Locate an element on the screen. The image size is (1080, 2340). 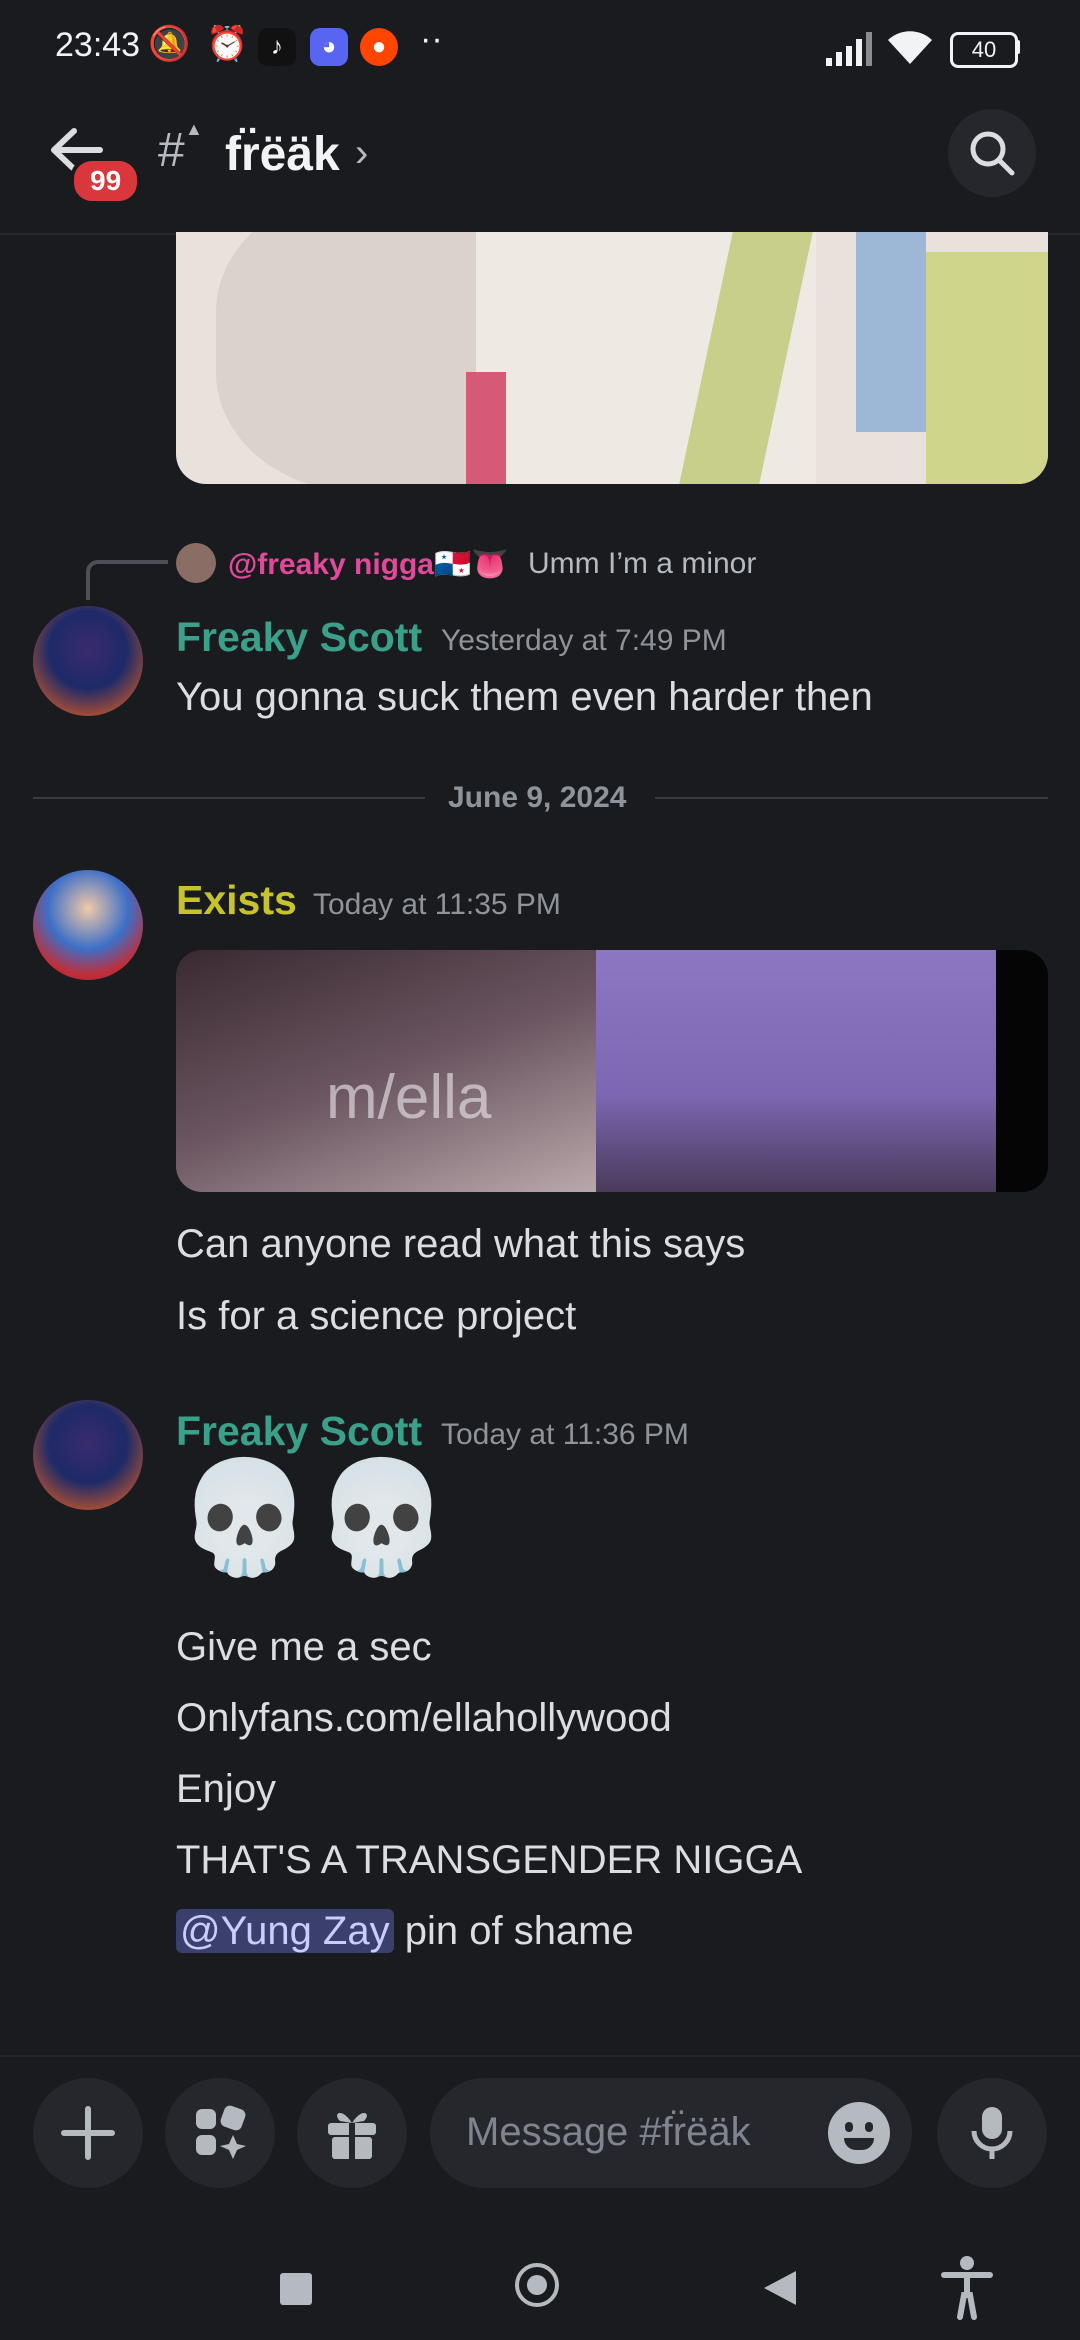
message-text: @Yung Zay pin of shame is located at coordinates (405, 1931).